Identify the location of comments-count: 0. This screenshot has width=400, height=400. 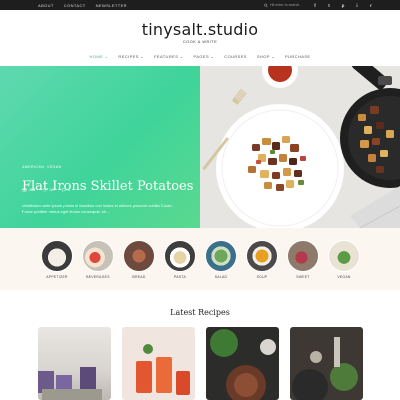
(68, 190).